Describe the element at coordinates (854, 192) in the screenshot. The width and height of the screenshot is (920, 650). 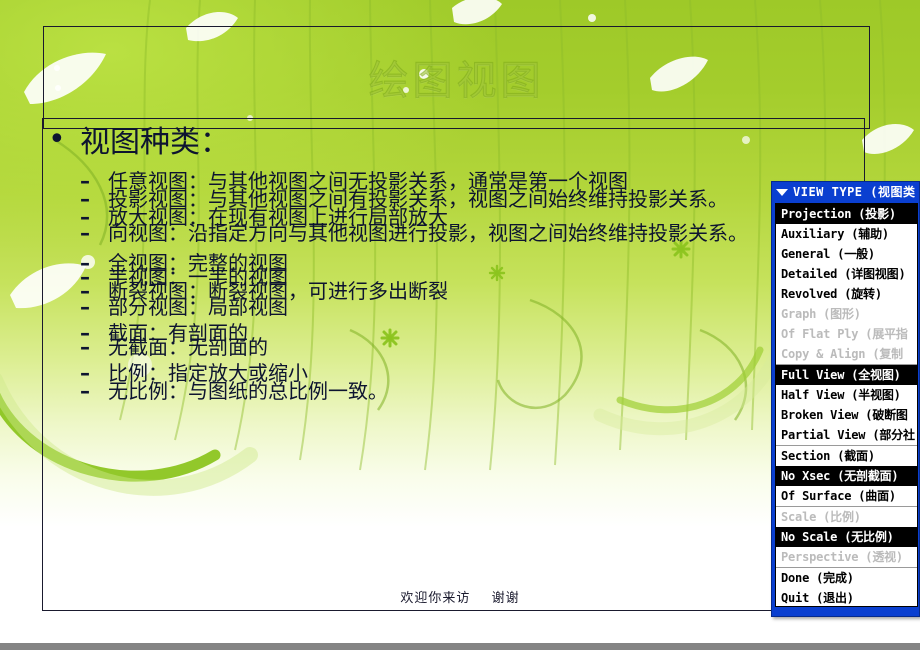
I see `dialog-title-label: VIEW TYPE (视图类` at that location.